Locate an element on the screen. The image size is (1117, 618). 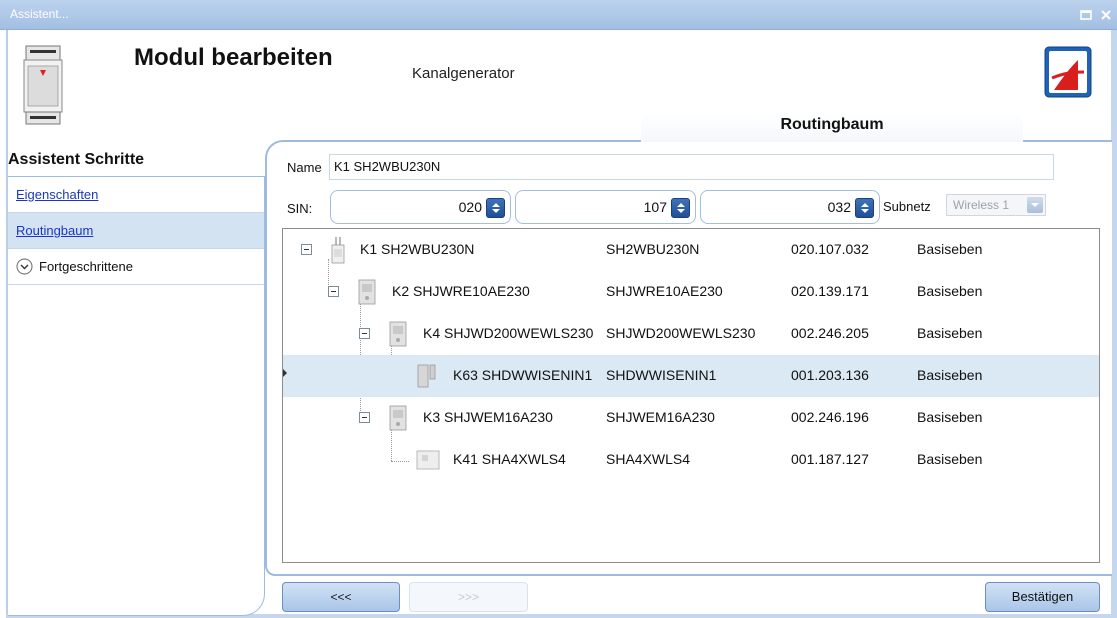
tree-cell-sin: 002.246.196 is located at coordinates (830, 417).